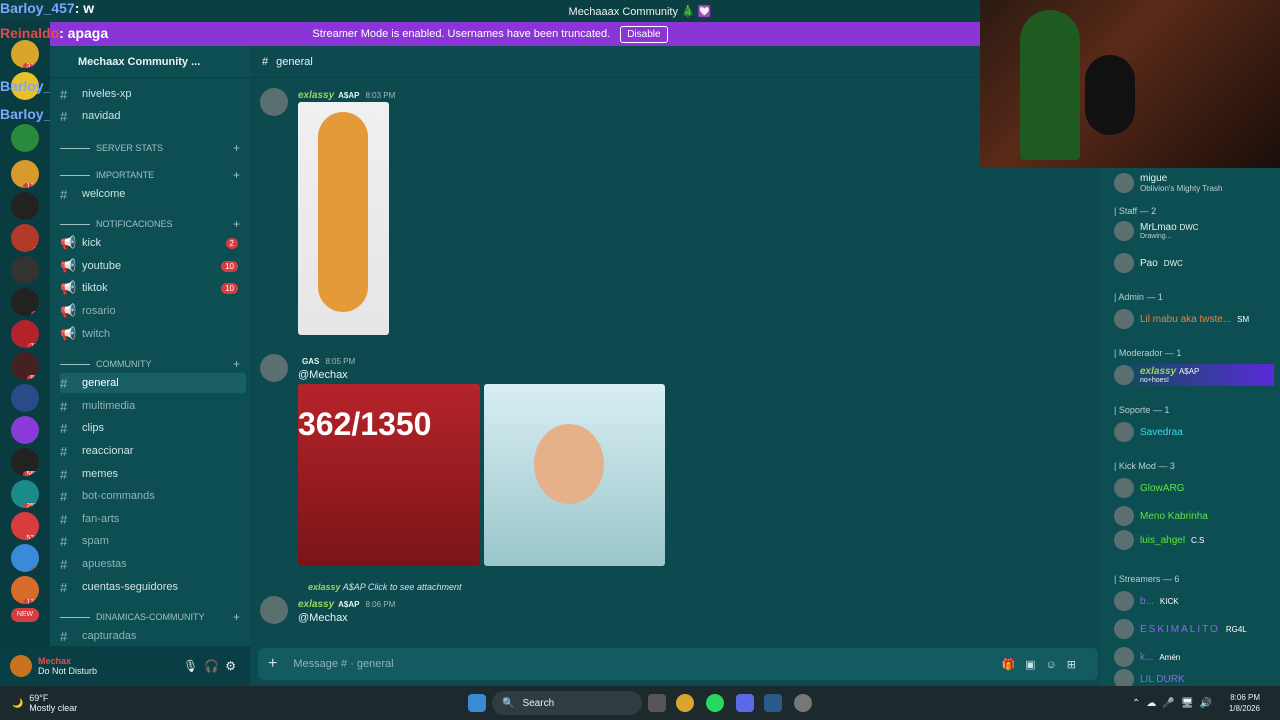 The width and height of the screenshot is (1280, 720). Describe the element at coordinates (1194, 516) in the screenshot. I see `member-item: Meno Kabrinha` at that location.